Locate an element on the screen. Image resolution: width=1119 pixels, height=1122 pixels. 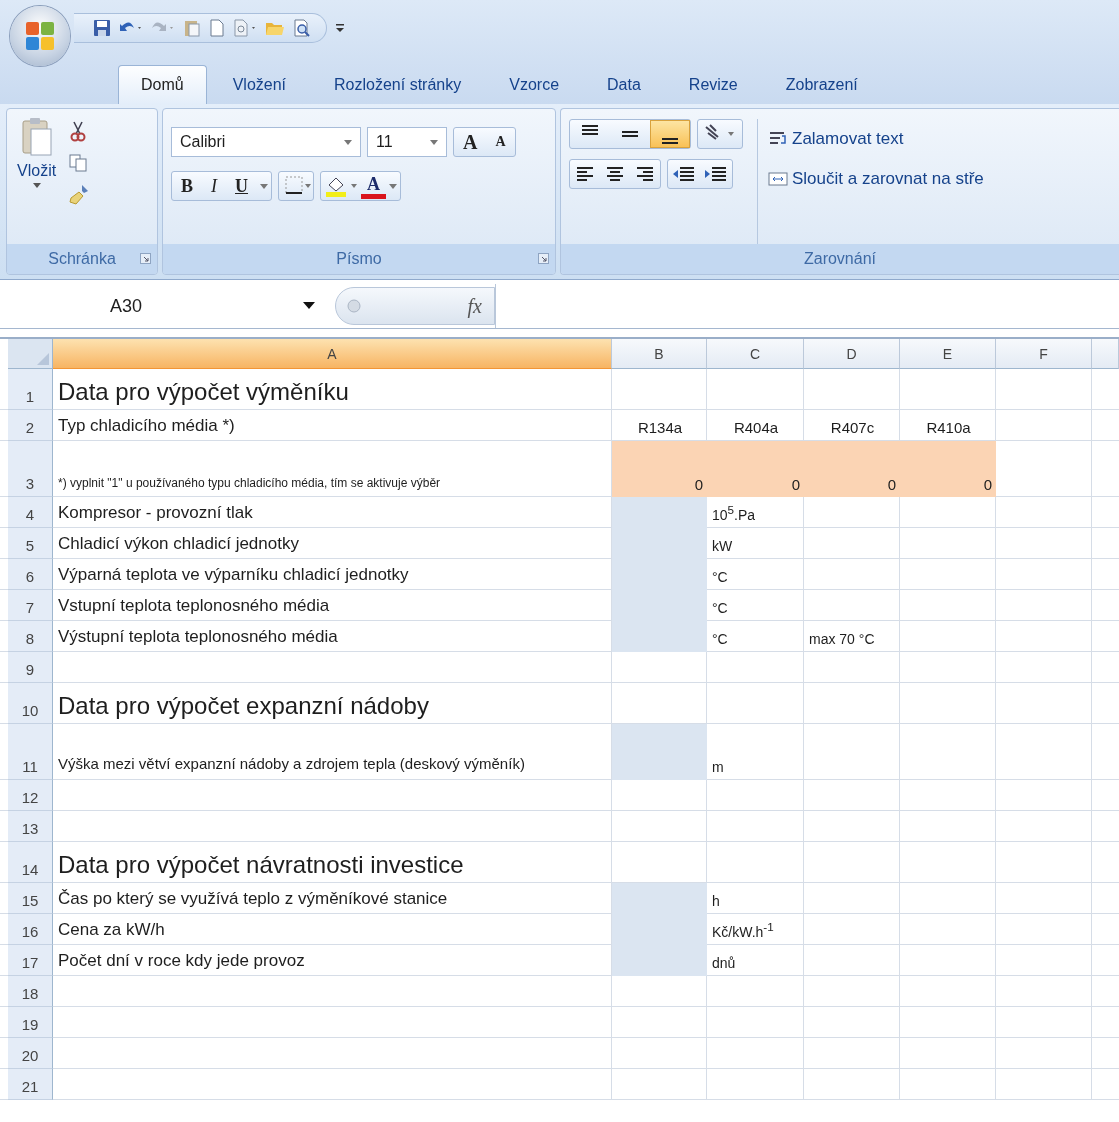
merge-cells-icon is located at coordinates (778, 179).